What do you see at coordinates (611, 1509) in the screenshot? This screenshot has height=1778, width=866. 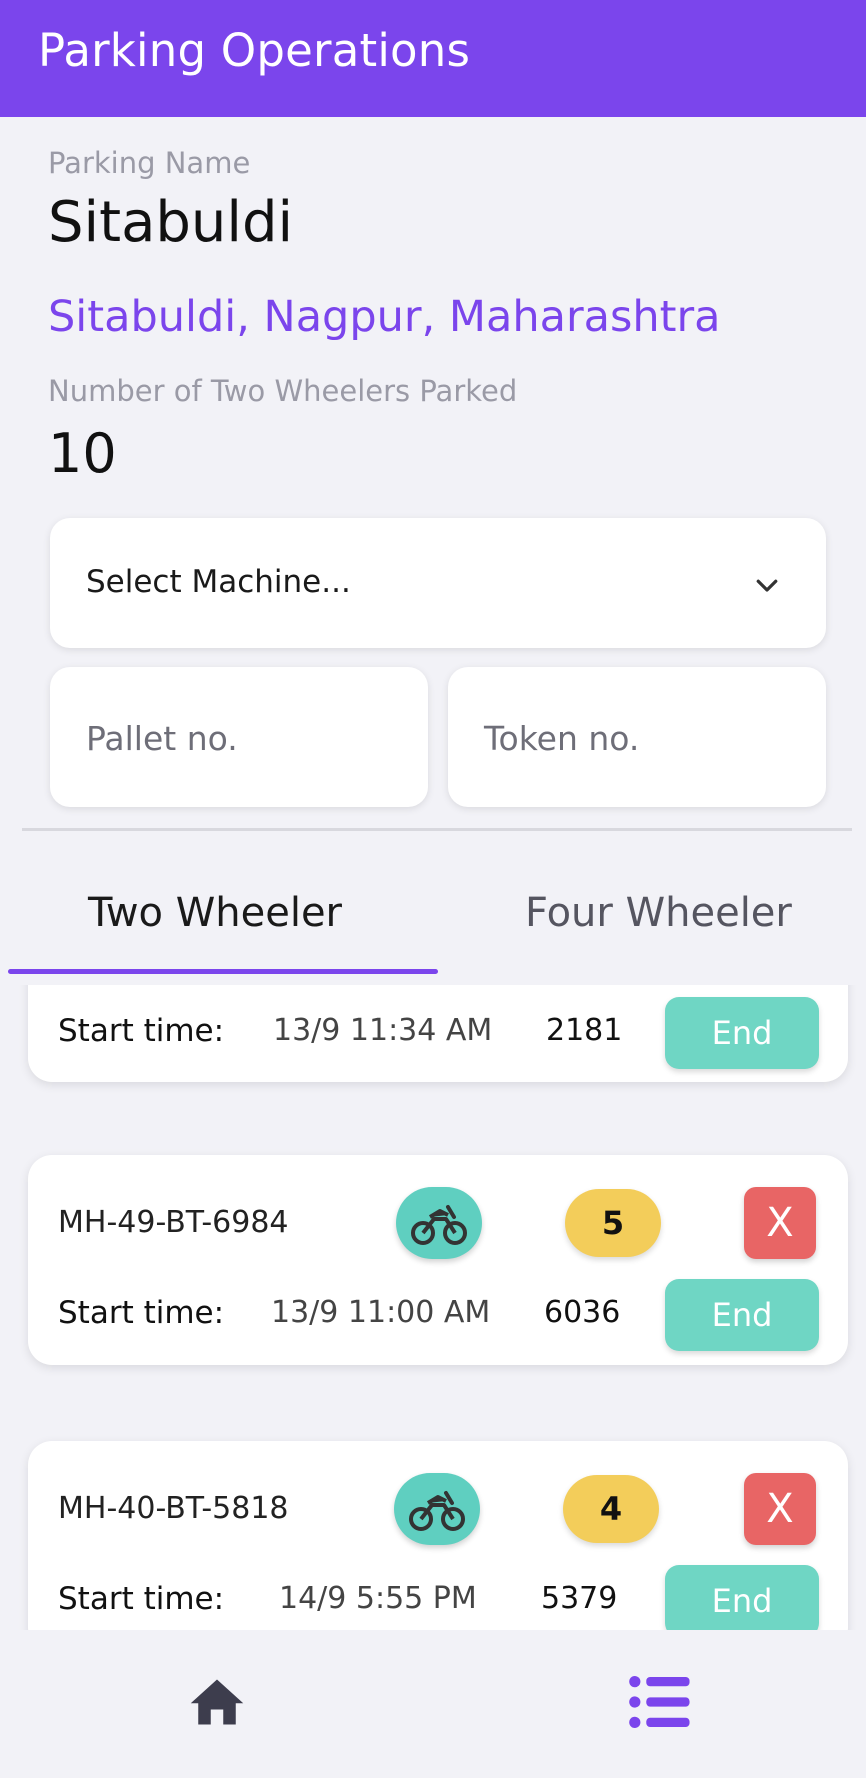 I see `pallet-badge: 4` at bounding box center [611, 1509].